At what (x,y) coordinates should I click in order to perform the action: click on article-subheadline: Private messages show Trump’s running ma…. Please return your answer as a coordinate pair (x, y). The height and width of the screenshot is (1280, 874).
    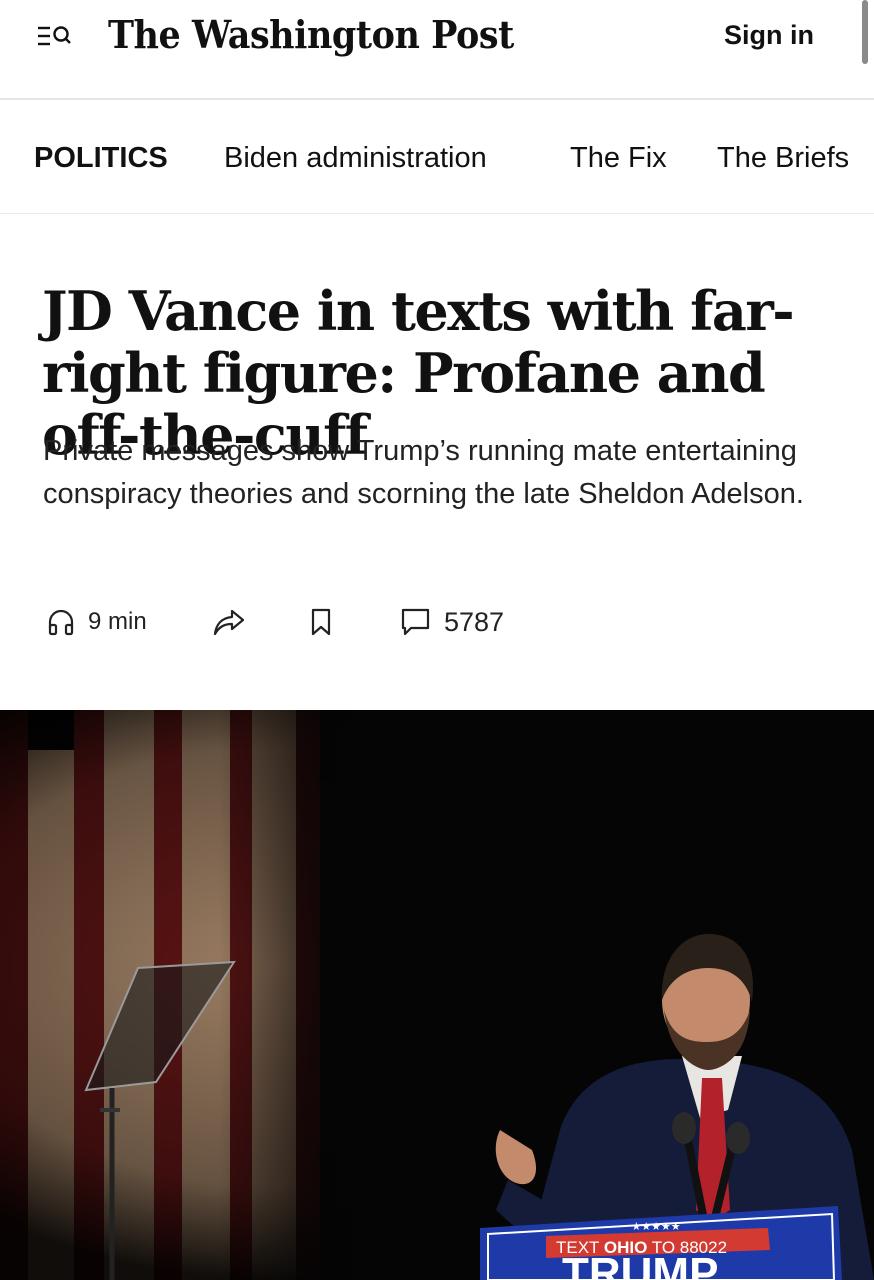
    Looking at the image, I should click on (423, 472).